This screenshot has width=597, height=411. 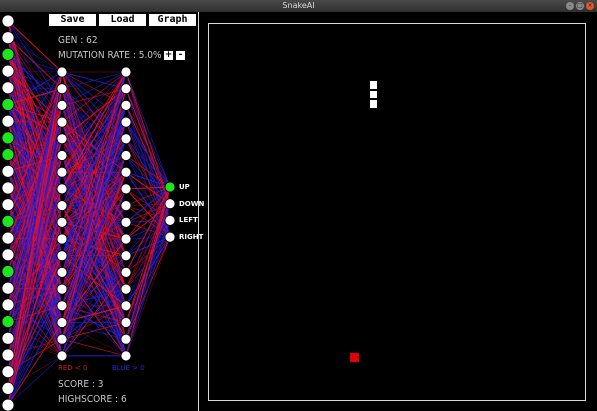 I want to click on mutation-rate-label: MUTATION RATE : 5.0%, so click(x=110, y=55).